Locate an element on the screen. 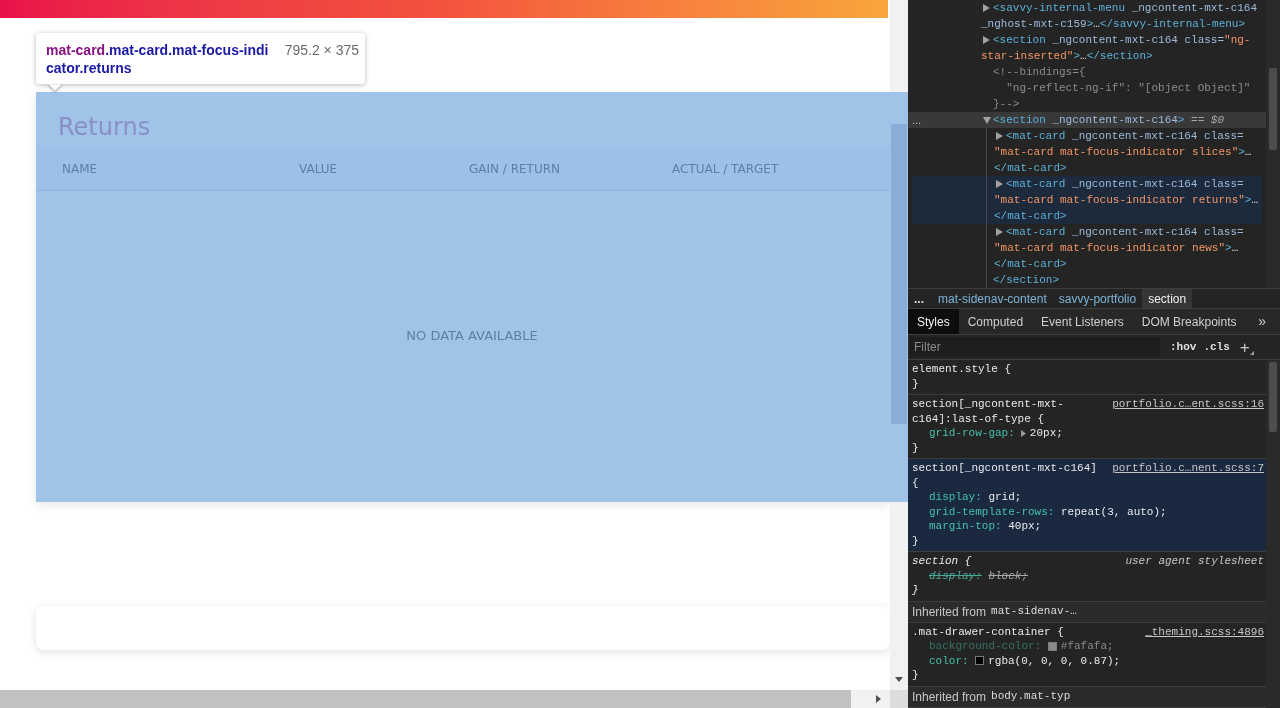 The width and height of the screenshot is (1280, 708). dom-node-text: "ng-reflect-ng-if": "[object Object]" is located at coordinates (1122, 88).